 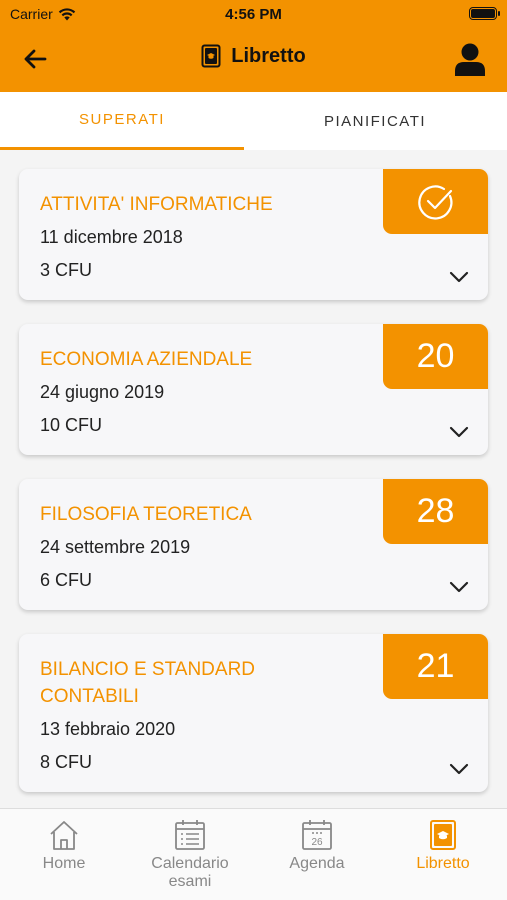 What do you see at coordinates (190, 835) in the screenshot?
I see `calendar-list-icon` at bounding box center [190, 835].